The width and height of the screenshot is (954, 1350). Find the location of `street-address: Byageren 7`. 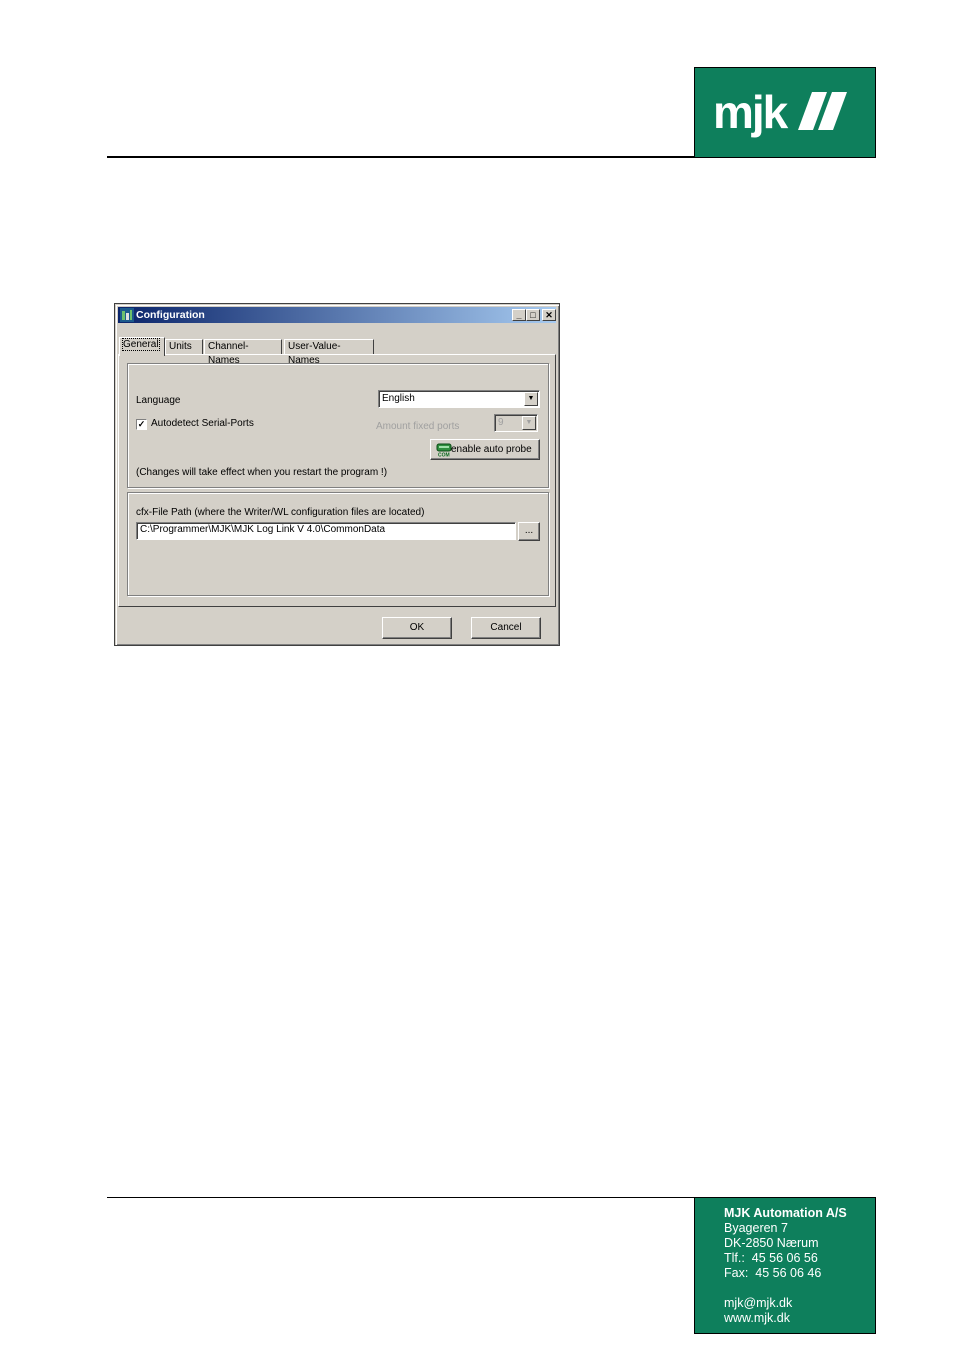

street-address: Byageren 7 is located at coordinates (756, 1228).